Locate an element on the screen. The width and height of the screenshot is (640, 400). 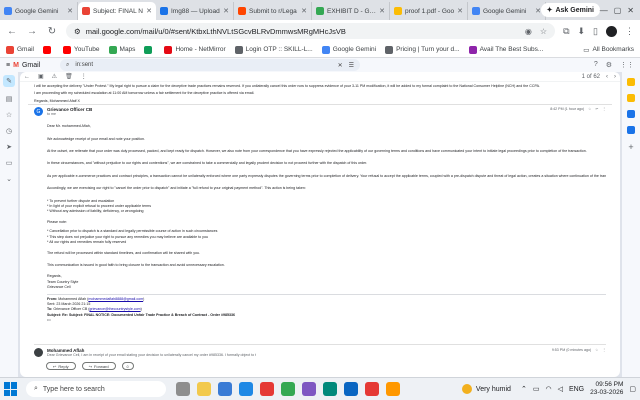
battery-icon: ▭ is located at coordinates (536, 389).